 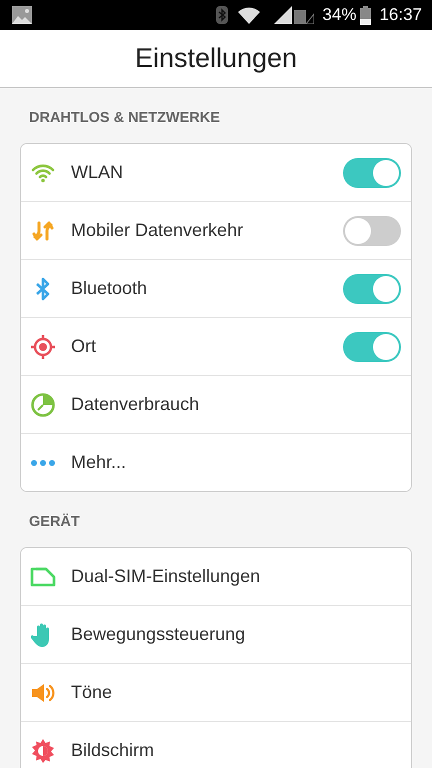 I want to click on battery-icon, so click(x=366, y=15).